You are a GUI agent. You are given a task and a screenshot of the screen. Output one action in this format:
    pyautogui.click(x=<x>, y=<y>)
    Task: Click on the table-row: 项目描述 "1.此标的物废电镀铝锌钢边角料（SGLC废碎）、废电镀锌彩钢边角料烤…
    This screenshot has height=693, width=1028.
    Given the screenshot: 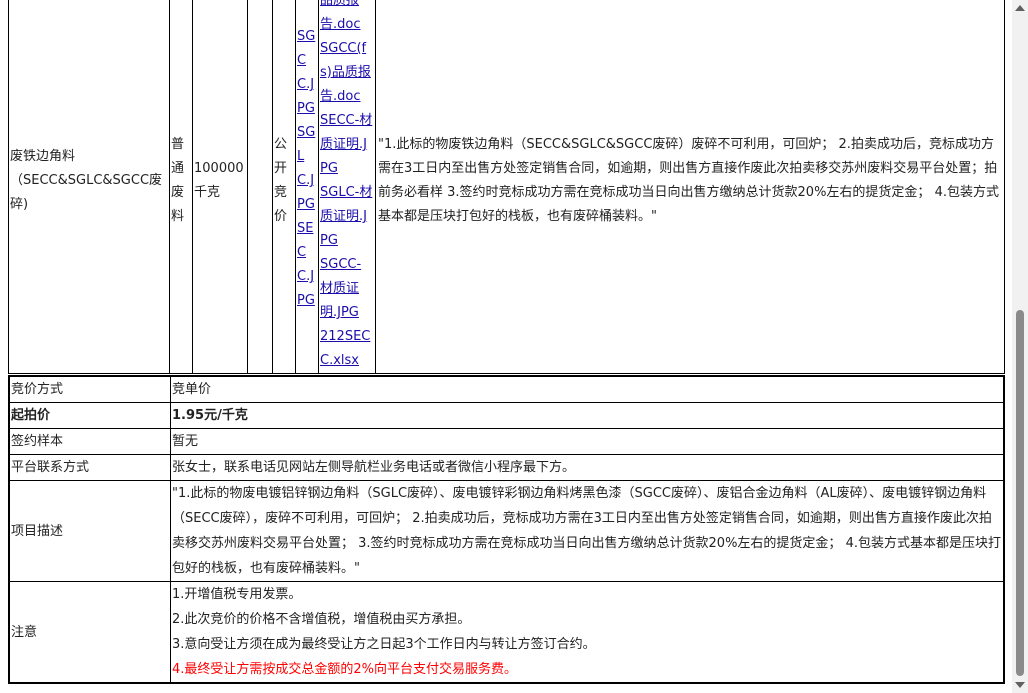 What is the action you would take?
    pyautogui.click(x=506, y=531)
    